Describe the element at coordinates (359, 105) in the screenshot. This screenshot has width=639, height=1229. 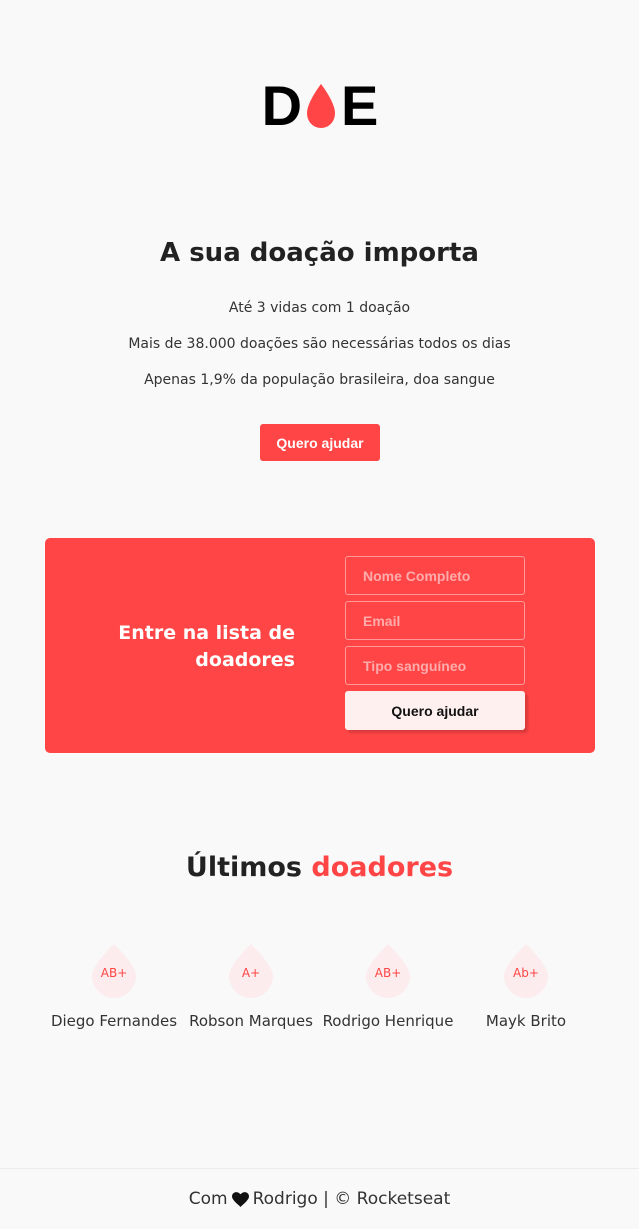
I see `logo-letter-e: E` at that location.